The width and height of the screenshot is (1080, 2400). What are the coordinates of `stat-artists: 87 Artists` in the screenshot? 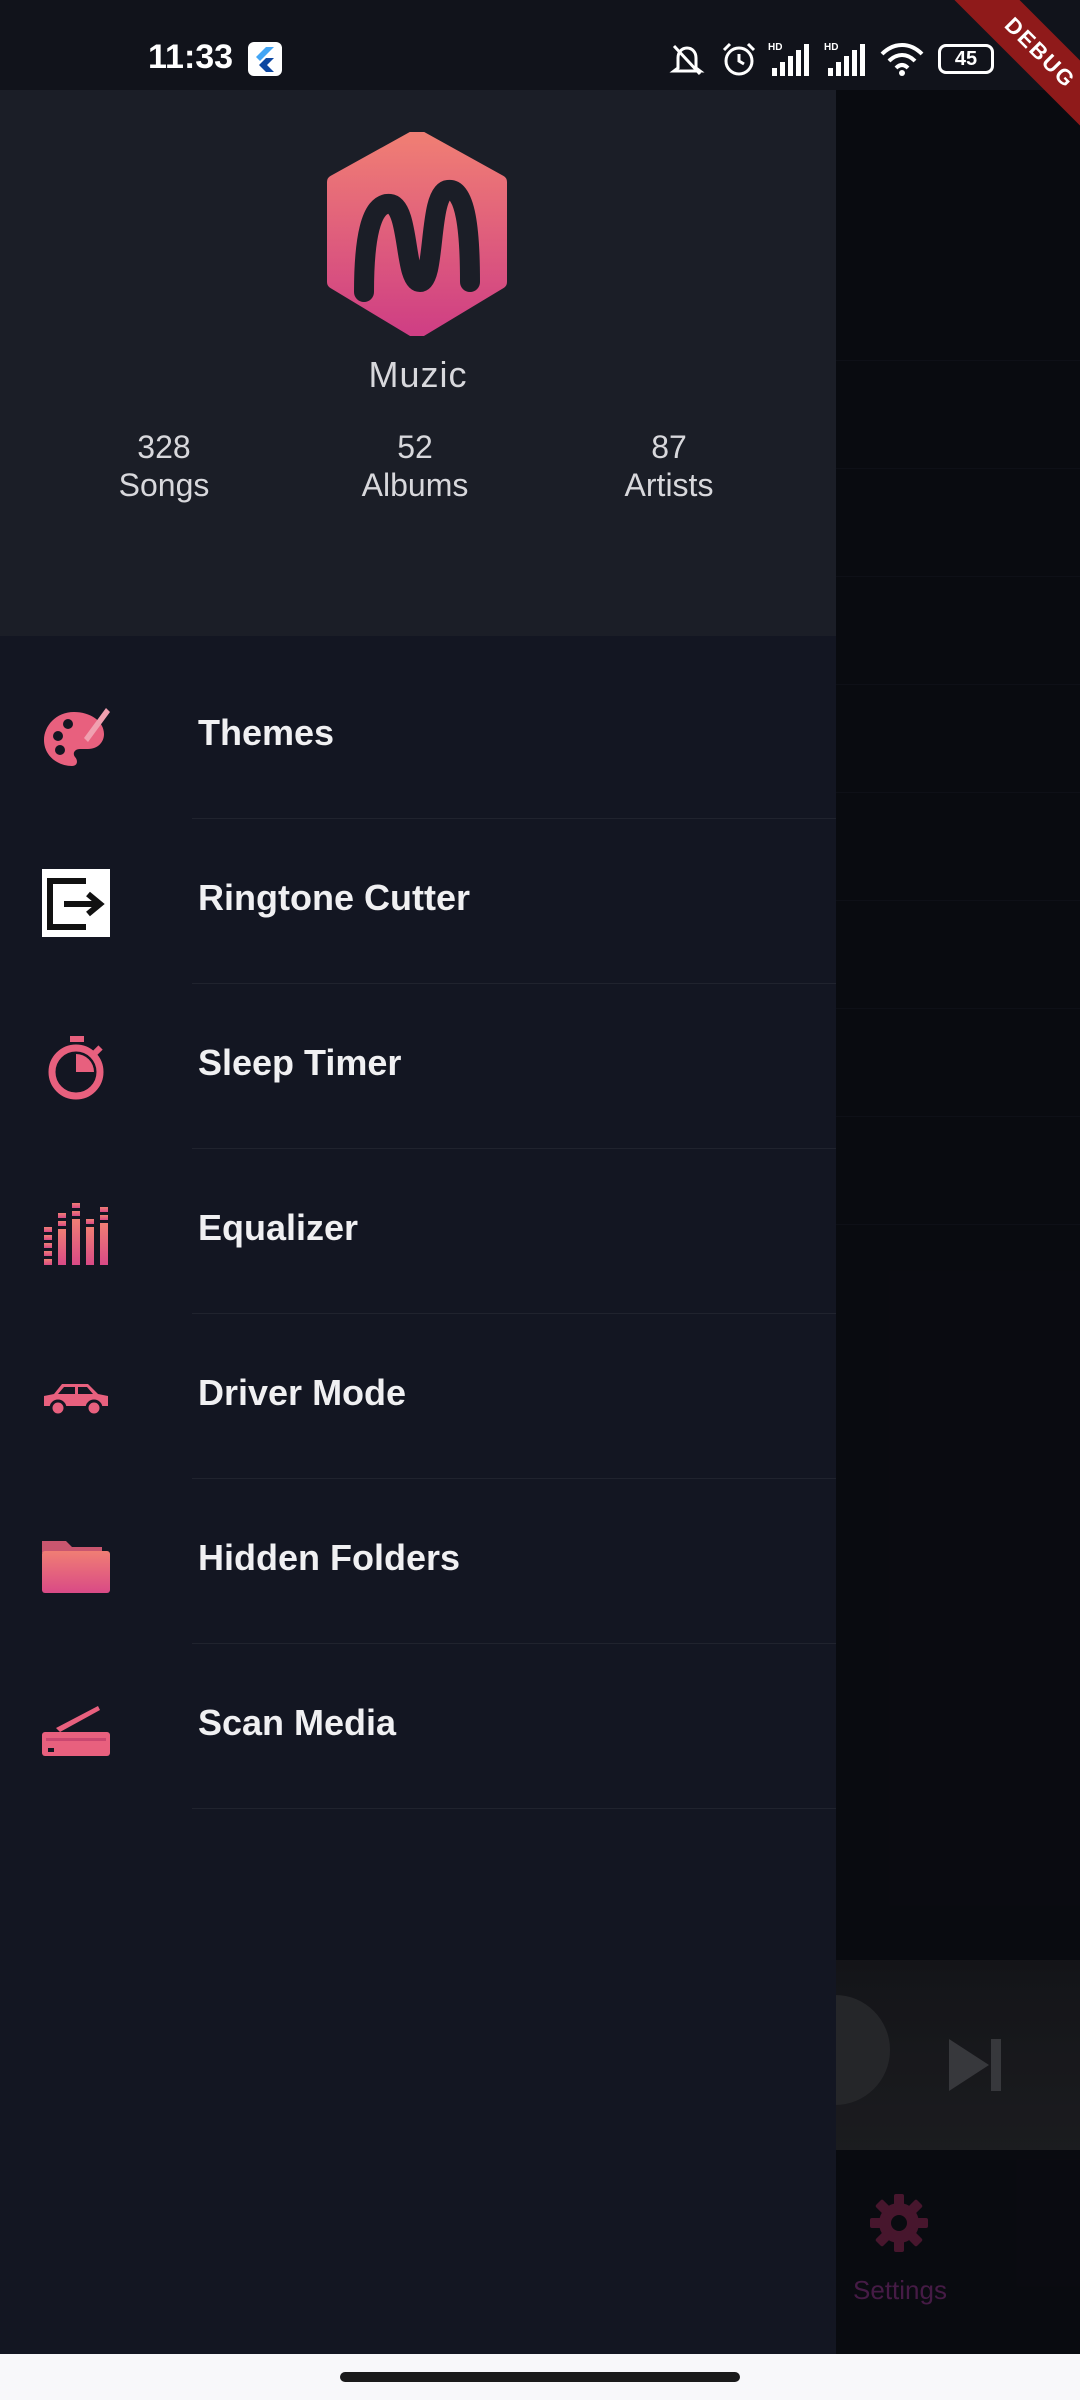 It's located at (669, 466).